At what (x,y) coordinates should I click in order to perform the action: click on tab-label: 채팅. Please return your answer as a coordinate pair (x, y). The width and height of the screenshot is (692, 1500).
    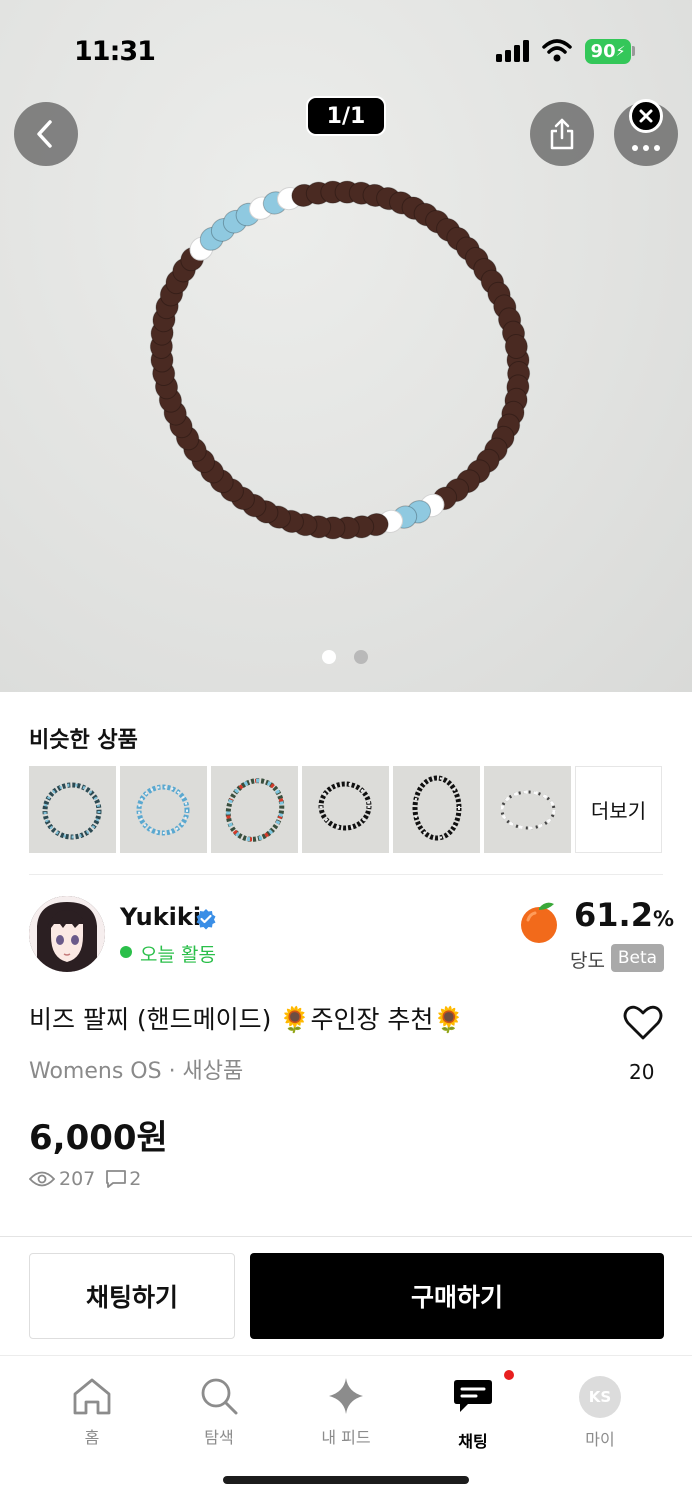
    Looking at the image, I should click on (473, 1441).